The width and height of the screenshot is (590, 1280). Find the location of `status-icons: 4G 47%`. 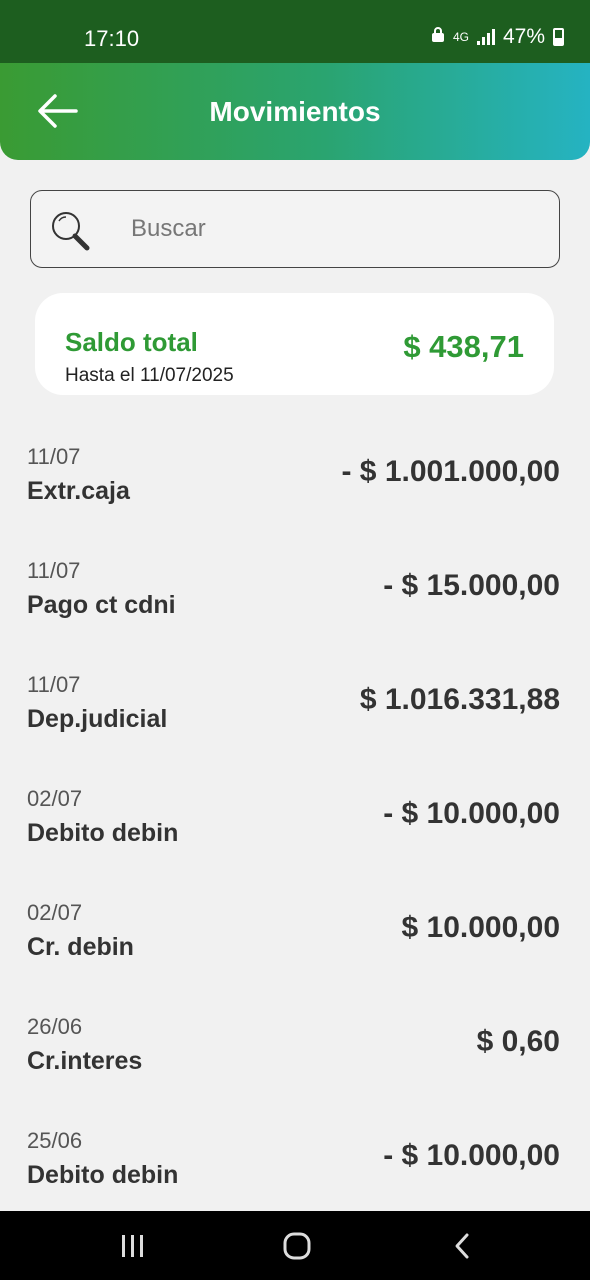

status-icons: 4G 47% is located at coordinates (497, 37).